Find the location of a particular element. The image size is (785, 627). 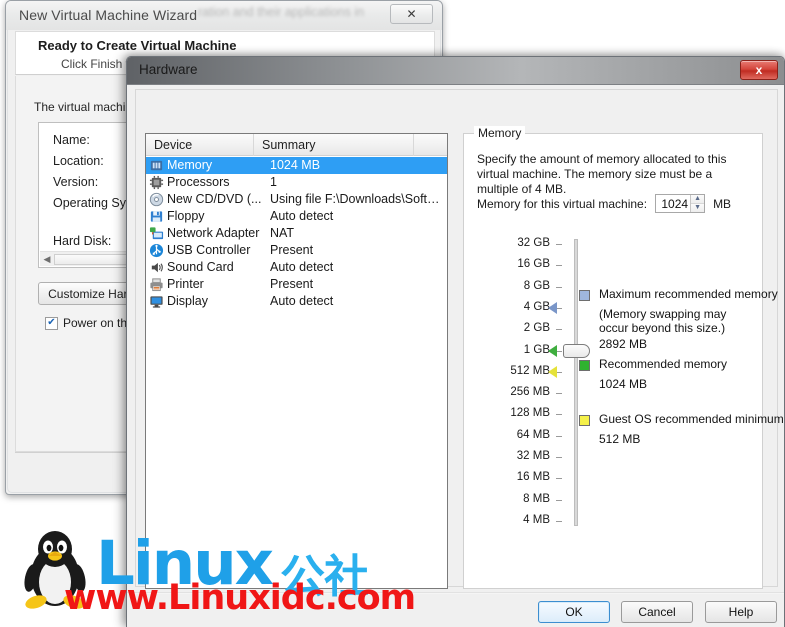

summary-row-version: Version: is located at coordinates (76, 182).